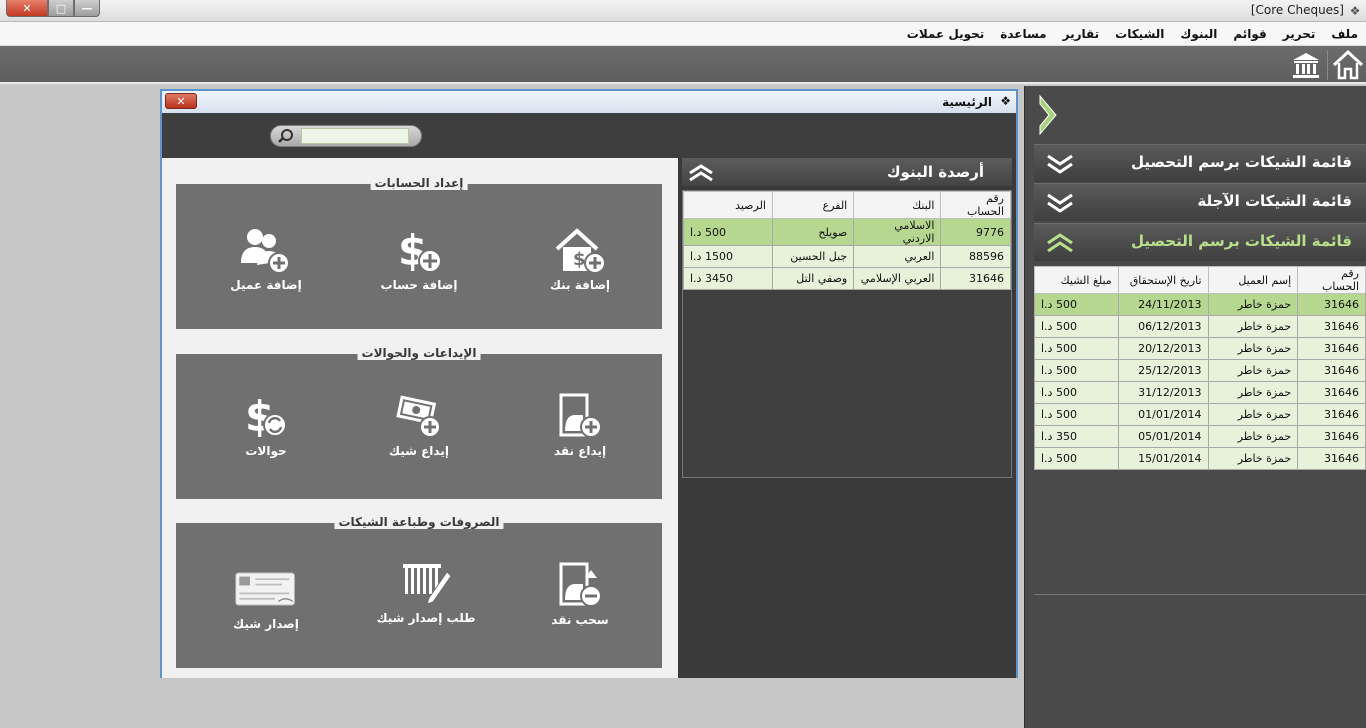  Describe the element at coordinates (1344, 34) in the screenshot. I see `menu-file: ملف` at that location.